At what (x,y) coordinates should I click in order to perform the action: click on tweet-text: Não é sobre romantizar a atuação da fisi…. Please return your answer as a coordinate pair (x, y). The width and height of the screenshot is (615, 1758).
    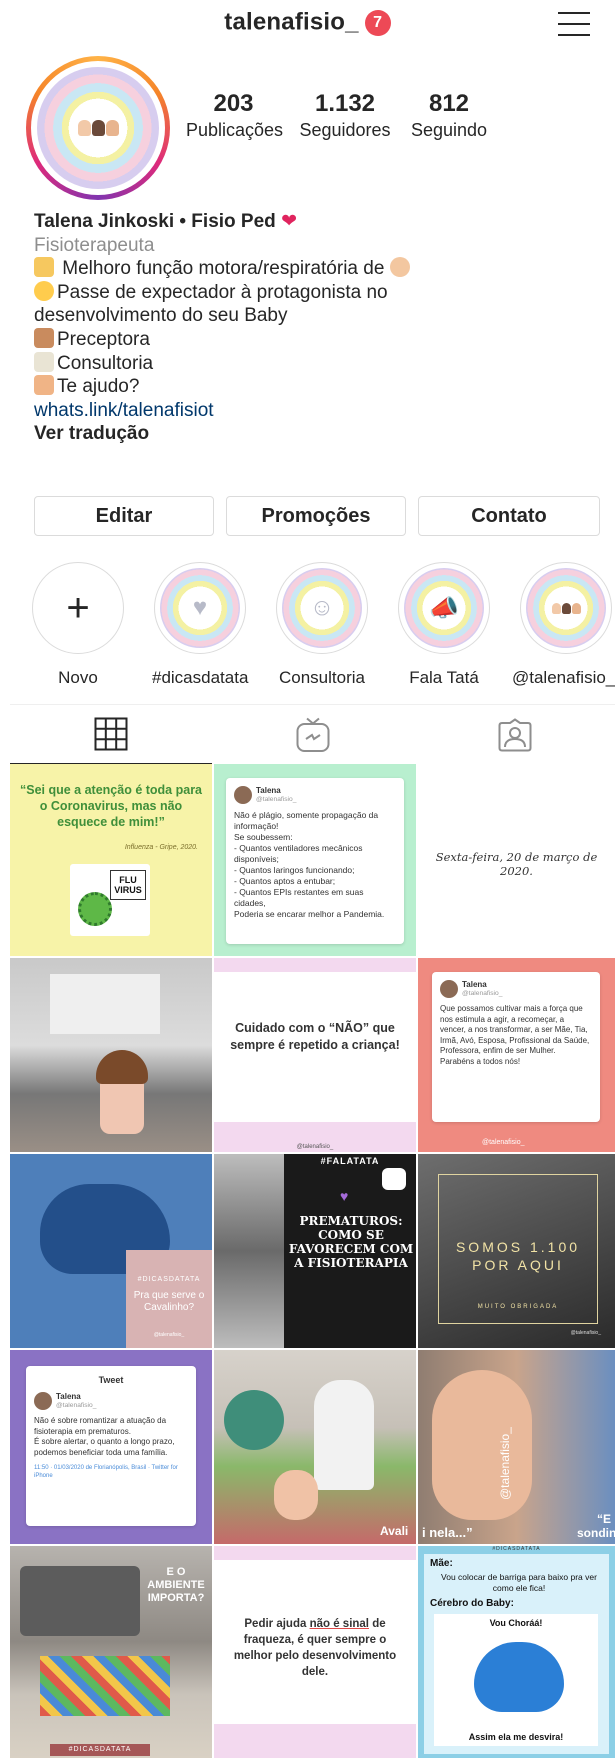
    Looking at the image, I should click on (104, 1436).